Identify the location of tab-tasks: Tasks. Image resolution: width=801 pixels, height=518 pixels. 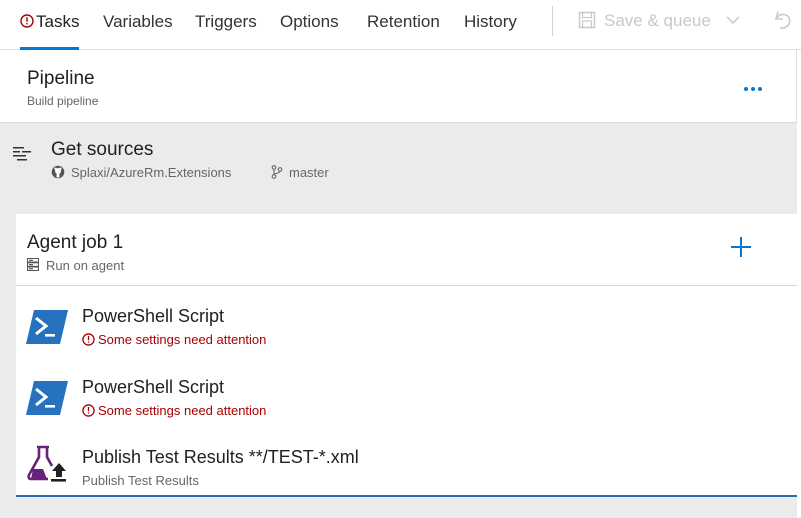
(50, 25).